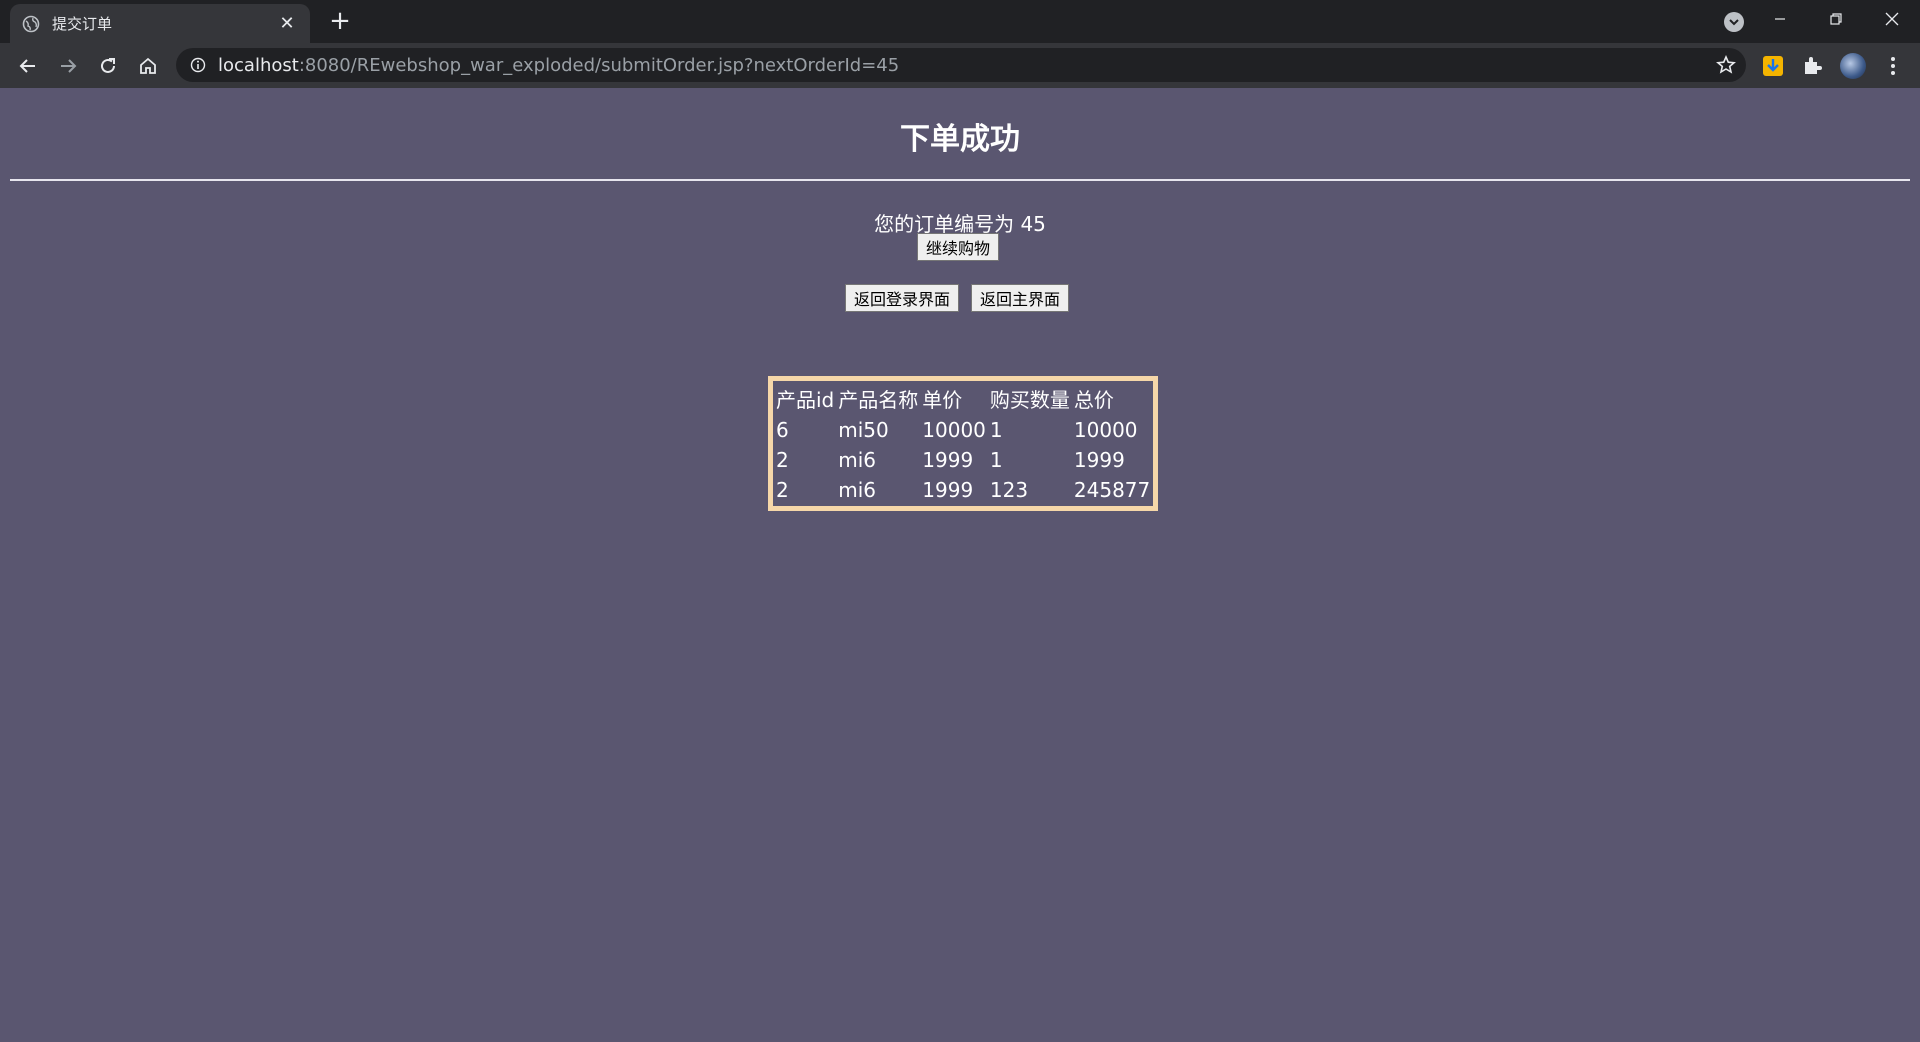  I want to click on back-button, so click(28, 66).